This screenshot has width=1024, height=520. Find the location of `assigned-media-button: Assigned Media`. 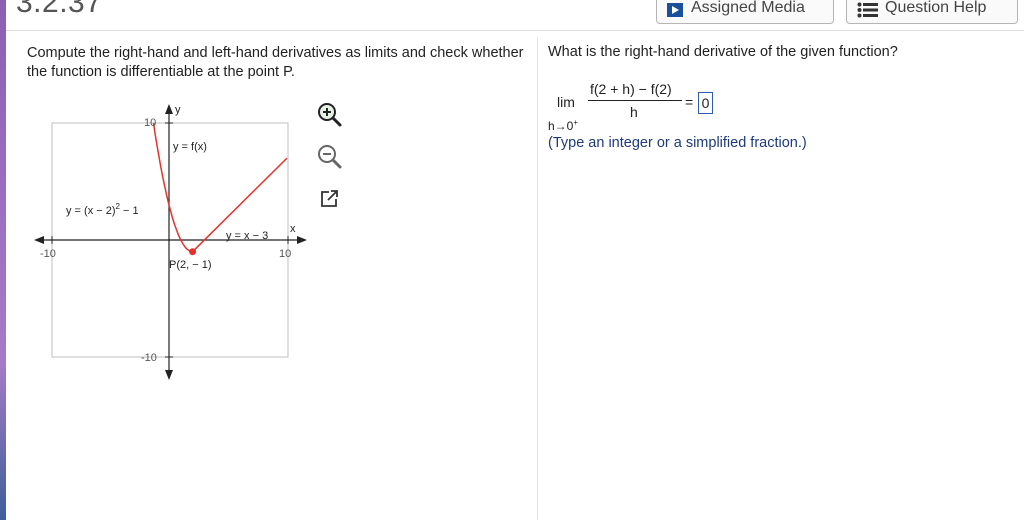

assigned-media-button: Assigned Media is located at coordinates (745, 12).